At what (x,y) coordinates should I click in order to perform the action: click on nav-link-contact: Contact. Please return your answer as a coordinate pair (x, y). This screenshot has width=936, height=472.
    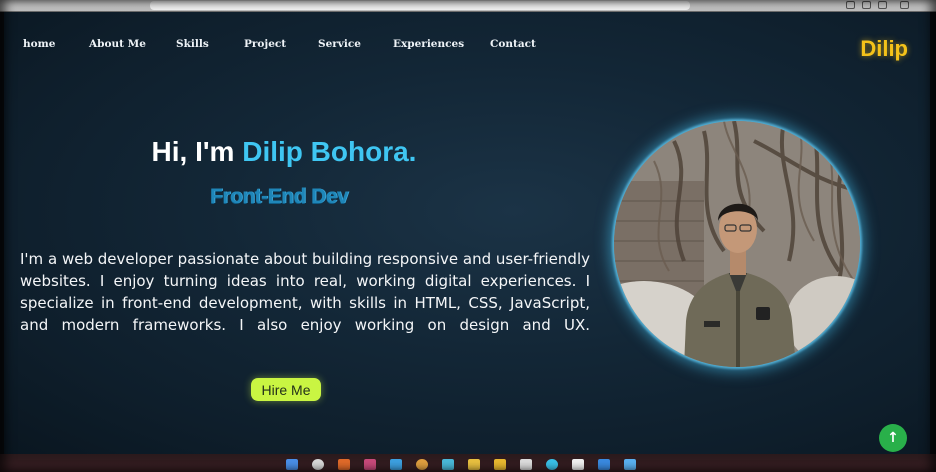
    Looking at the image, I should click on (513, 44).